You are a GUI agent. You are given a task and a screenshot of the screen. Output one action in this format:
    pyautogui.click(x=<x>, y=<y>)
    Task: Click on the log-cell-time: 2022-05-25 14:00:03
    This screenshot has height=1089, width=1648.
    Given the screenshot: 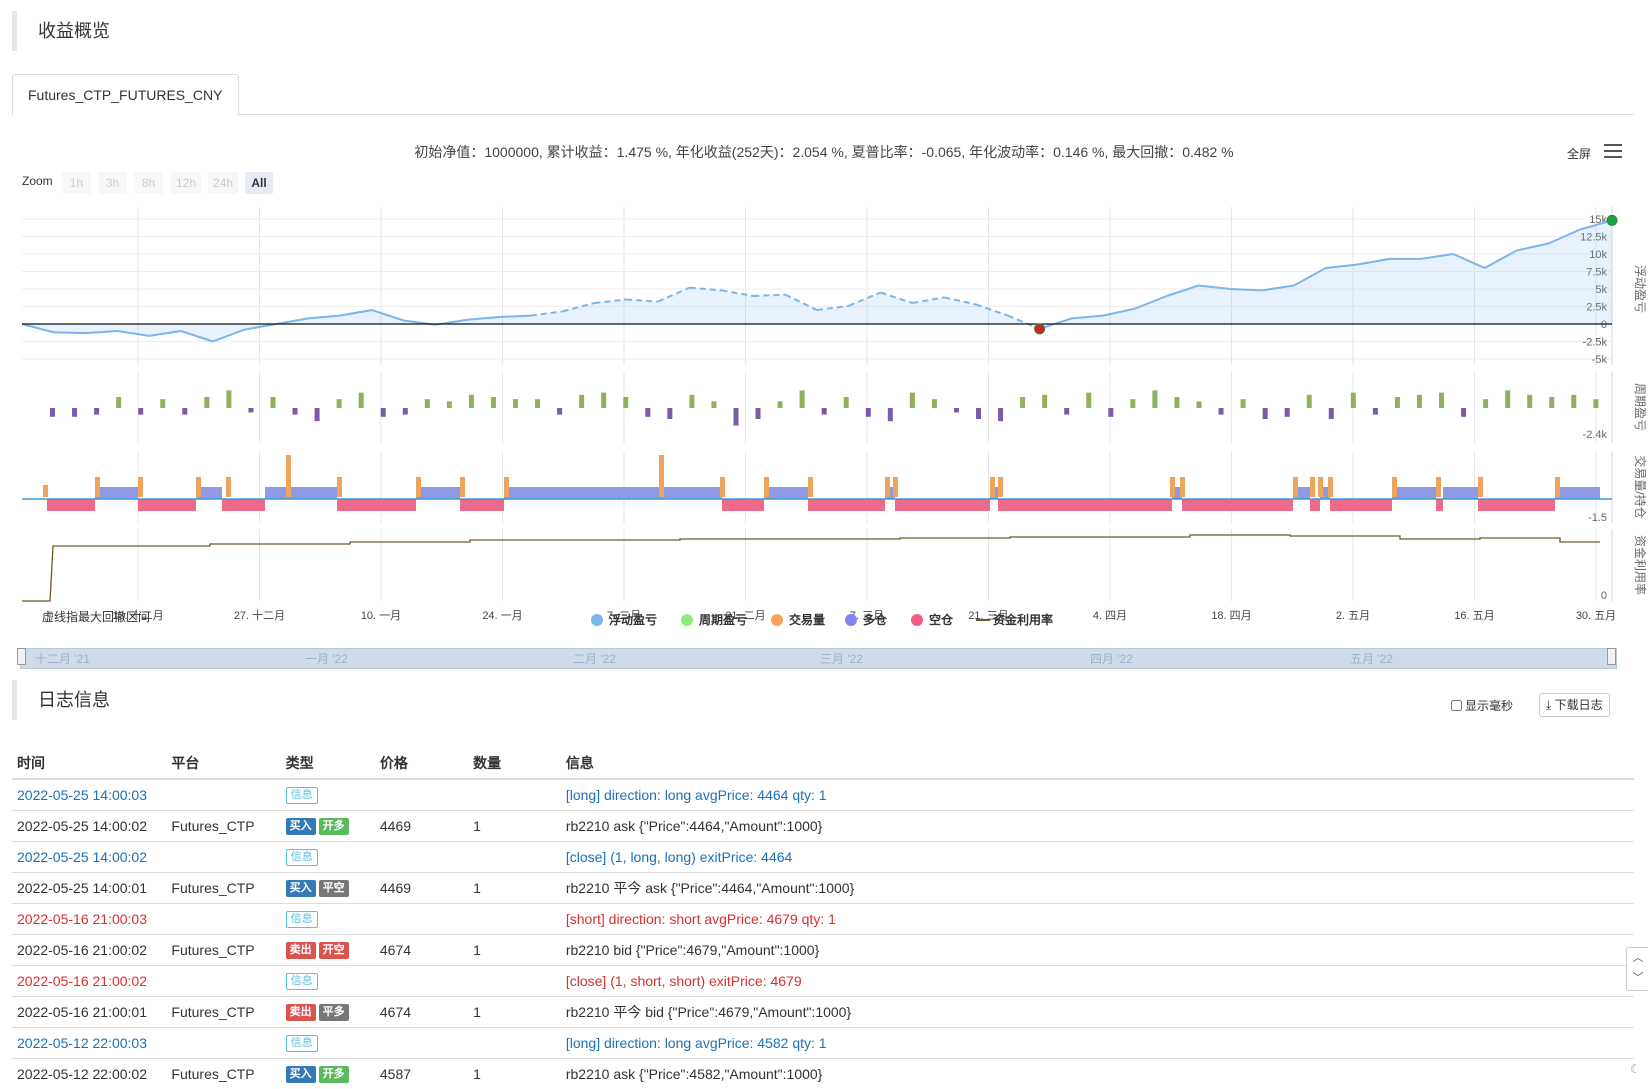 What is the action you would take?
    pyautogui.click(x=89, y=794)
    